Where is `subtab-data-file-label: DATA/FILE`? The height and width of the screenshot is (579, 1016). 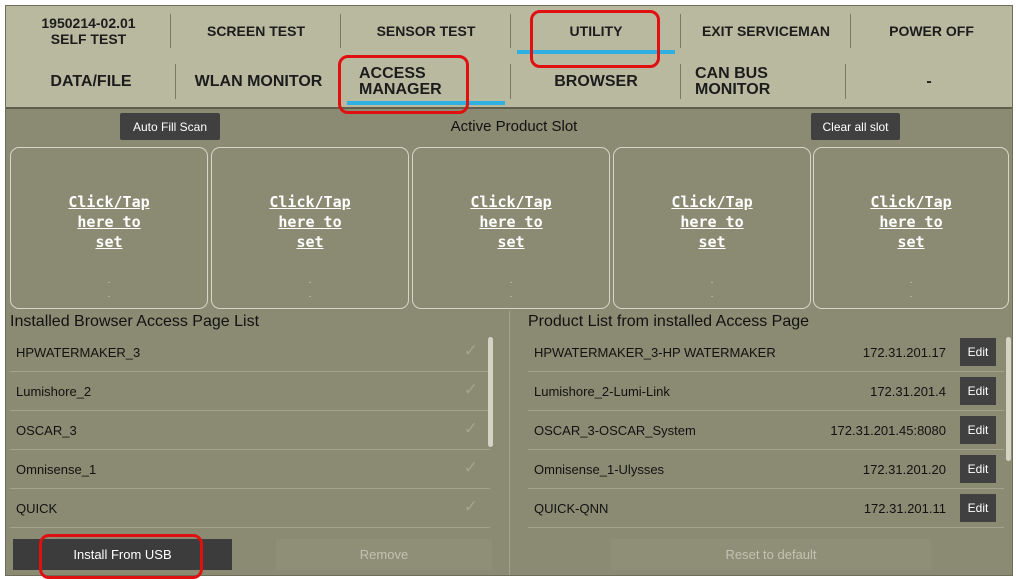
subtab-data-file-label: DATA/FILE is located at coordinates (91, 81).